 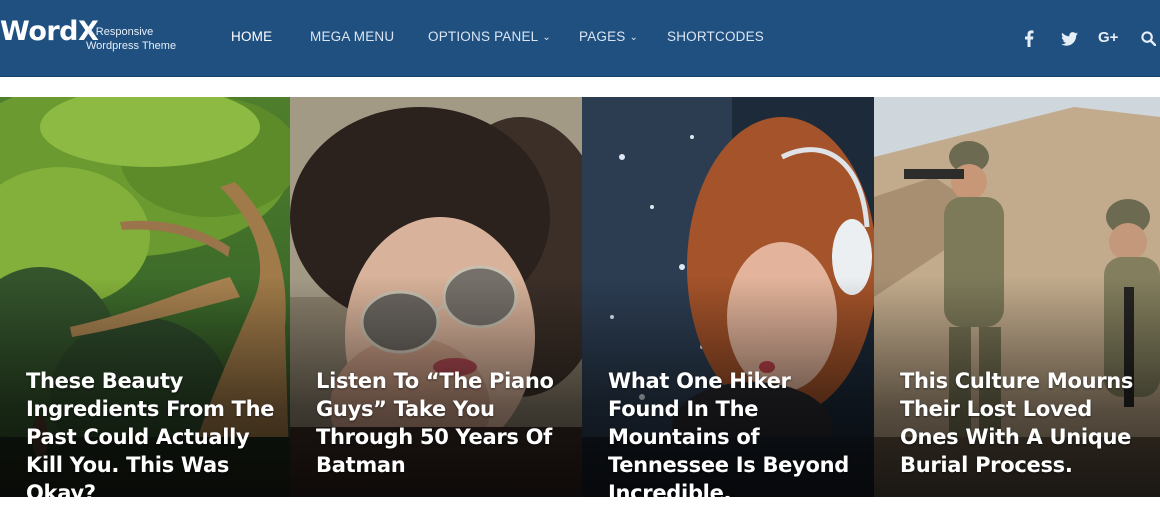 I want to click on nav-item-options-panel: OPTIONS PANEL ⌄, so click(x=489, y=36).